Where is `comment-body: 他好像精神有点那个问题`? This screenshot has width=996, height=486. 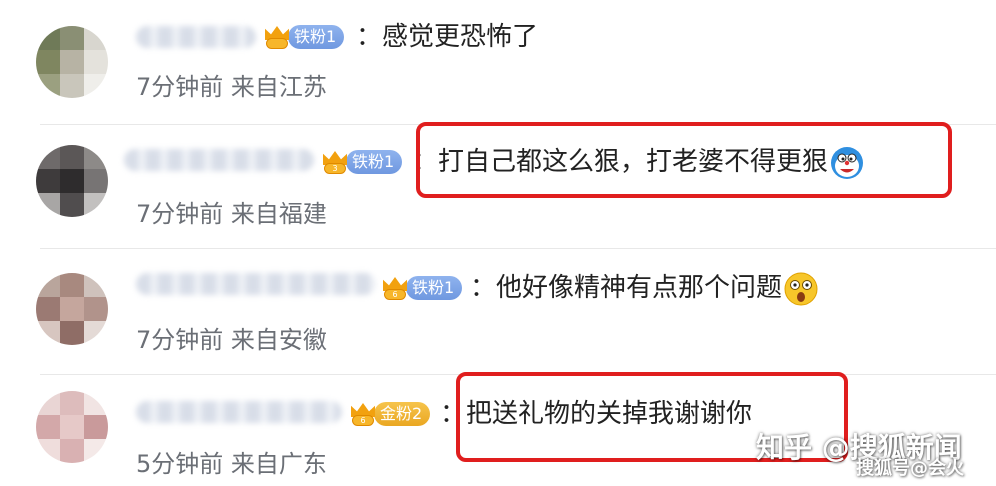 comment-body: 他好像精神有点那个问题 is located at coordinates (639, 288).